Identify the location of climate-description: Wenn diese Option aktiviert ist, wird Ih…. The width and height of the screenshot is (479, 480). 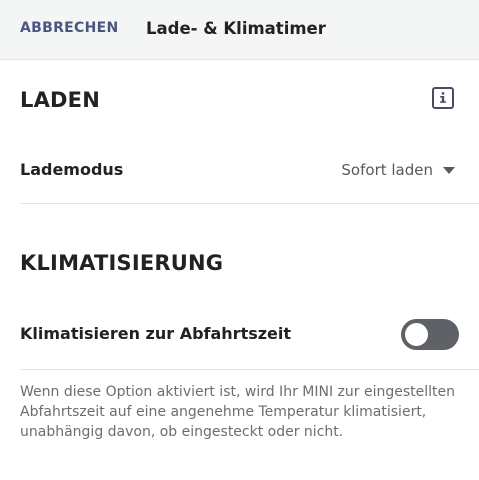
(237, 412).